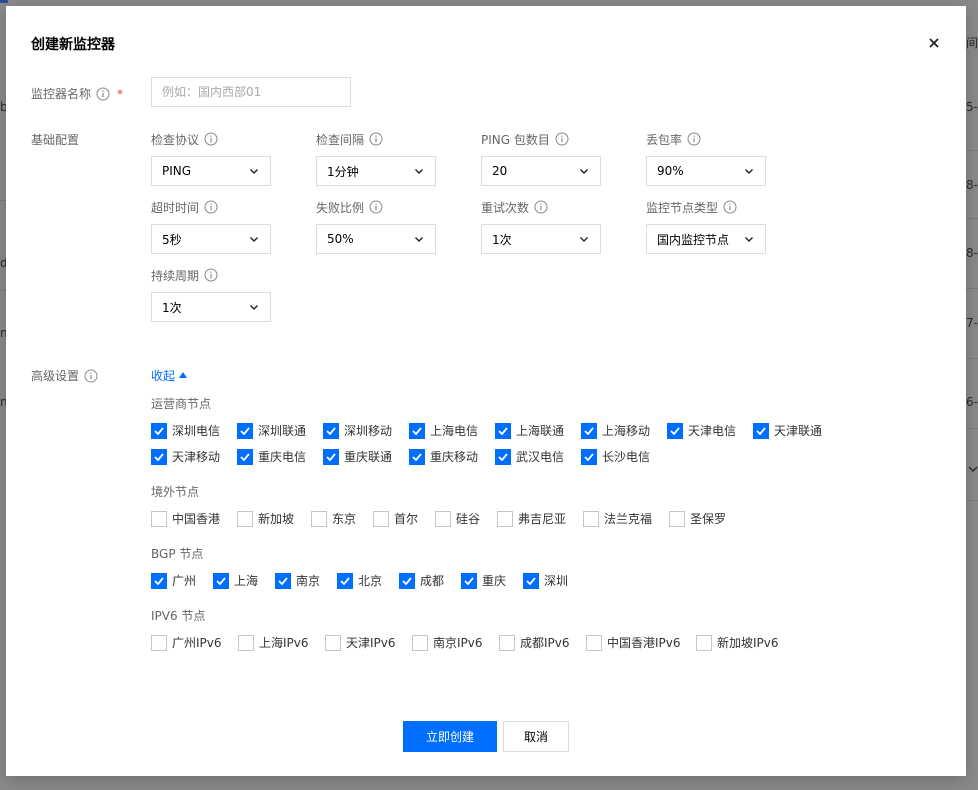 This screenshot has height=790, width=978. What do you see at coordinates (751, 642) in the screenshot?
I see `node-checkbox-item: 新加坡IPv6` at bounding box center [751, 642].